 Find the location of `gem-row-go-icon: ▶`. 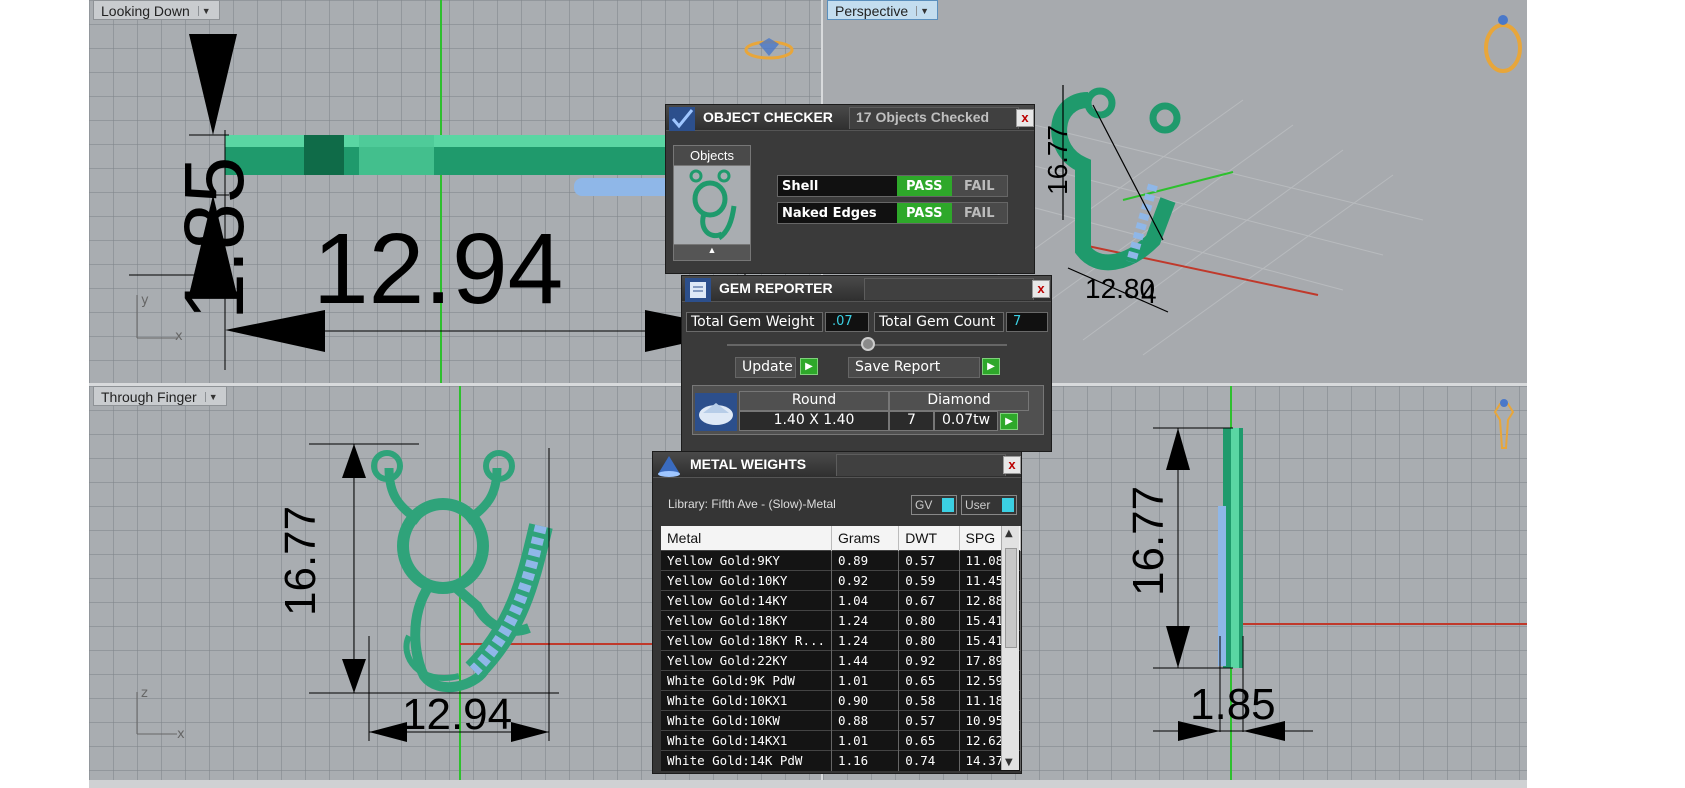

gem-row-go-icon: ▶ is located at coordinates (1009, 421).